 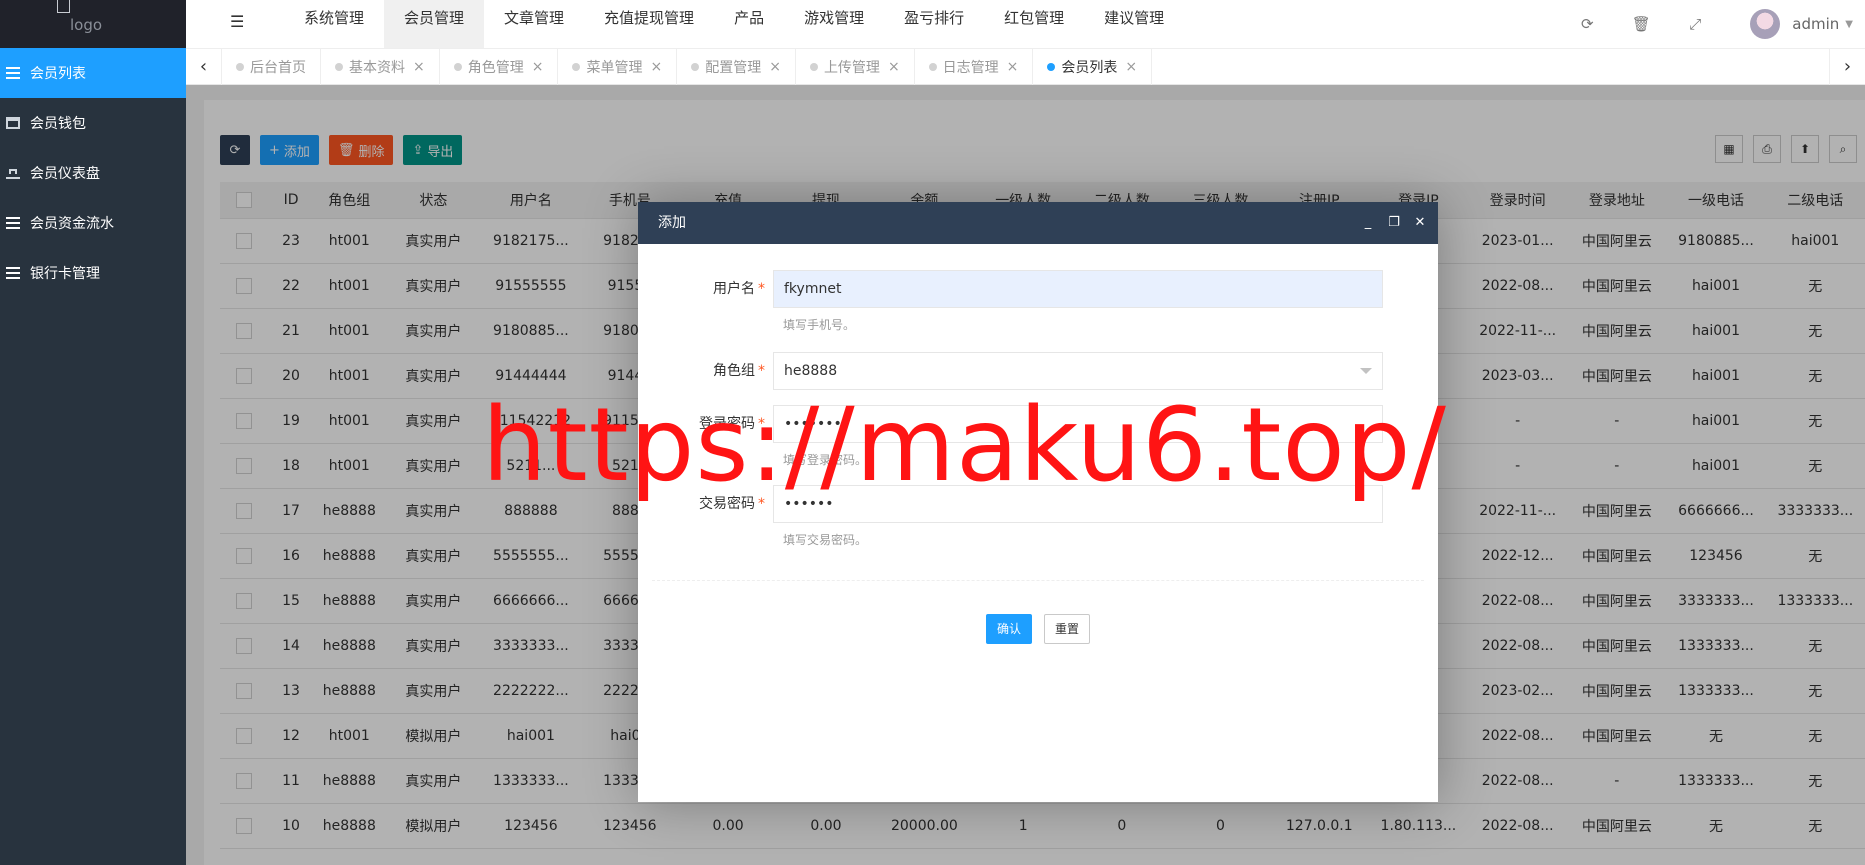 I want to click on tab-label: 会员列表, so click(x=1089, y=68).